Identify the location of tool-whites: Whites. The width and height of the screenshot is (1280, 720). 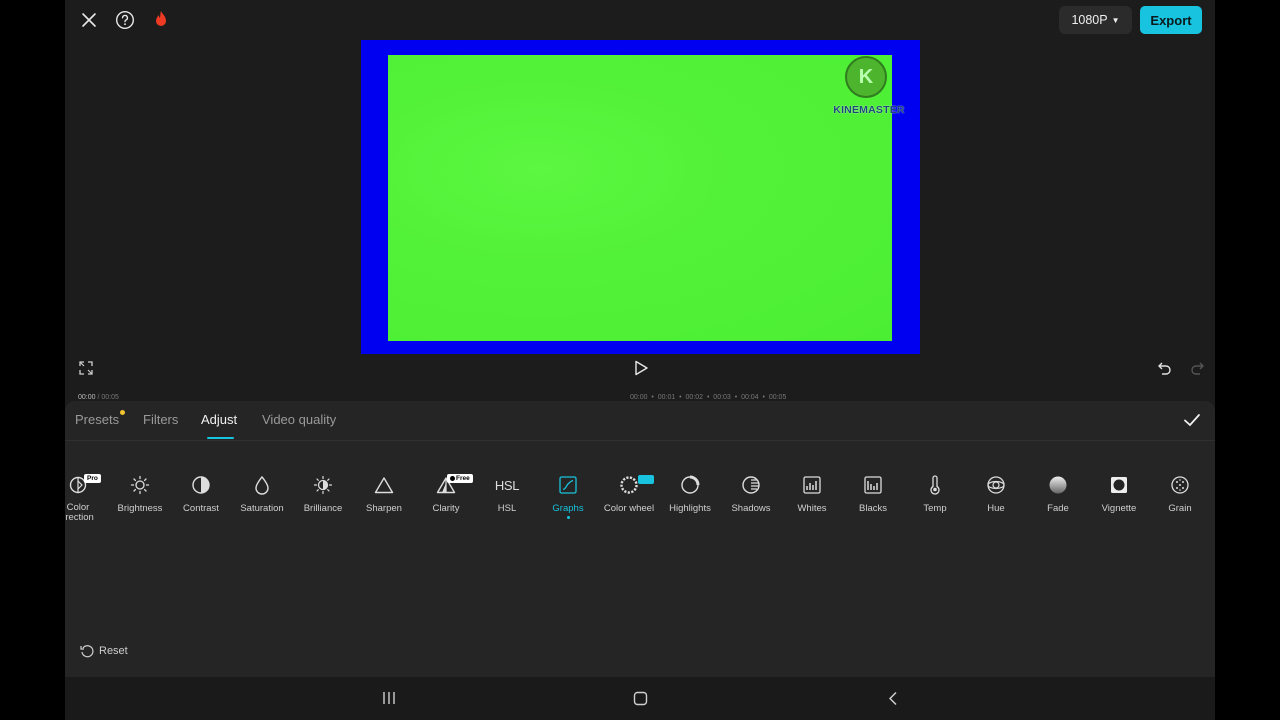
(812, 494).